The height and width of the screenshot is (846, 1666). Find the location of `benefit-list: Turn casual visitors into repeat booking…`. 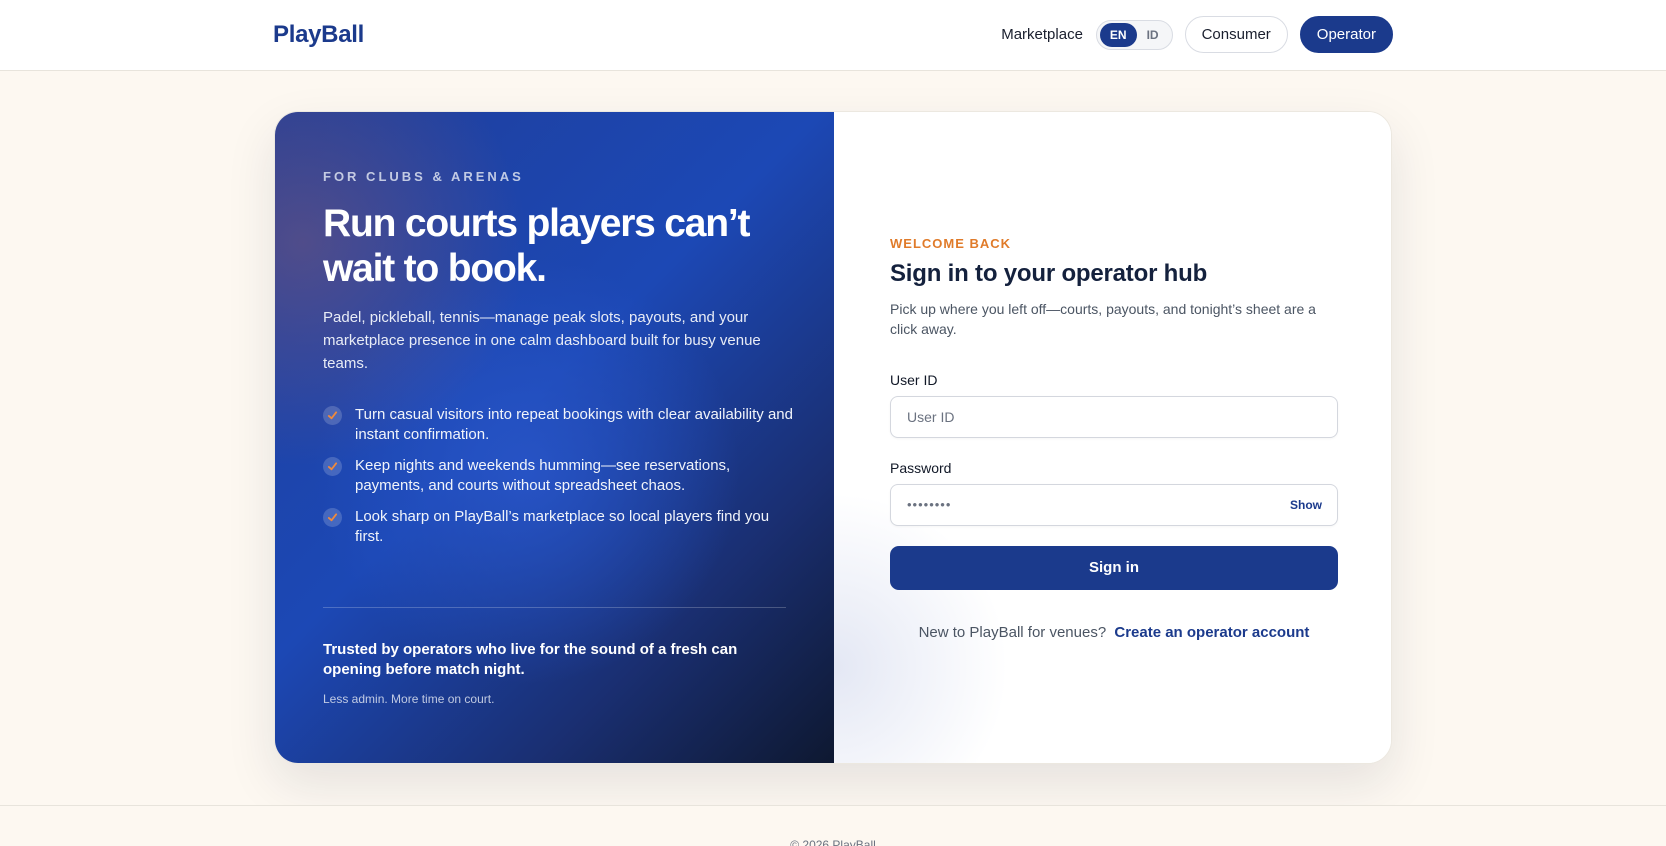

benefit-list: Turn casual visitors into repeat booking… is located at coordinates (558, 481).